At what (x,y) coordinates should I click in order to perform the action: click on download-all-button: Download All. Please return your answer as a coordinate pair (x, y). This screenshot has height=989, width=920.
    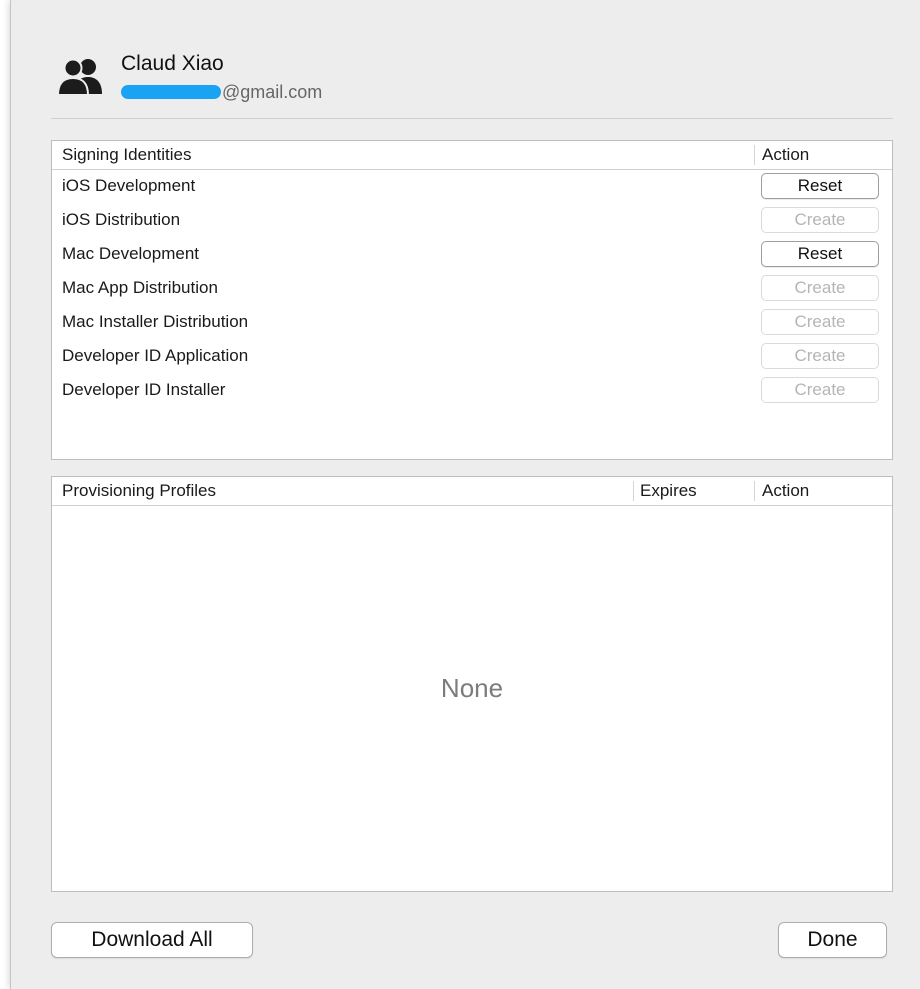
    Looking at the image, I should click on (152, 940).